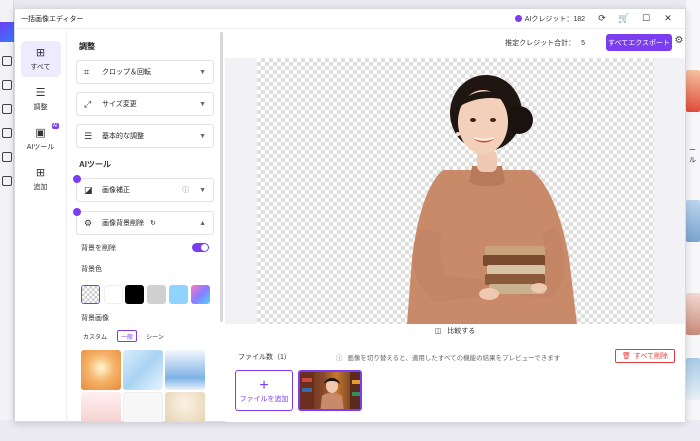  What do you see at coordinates (646, 19) in the screenshot?
I see `maximize-icon: ☐` at bounding box center [646, 19].